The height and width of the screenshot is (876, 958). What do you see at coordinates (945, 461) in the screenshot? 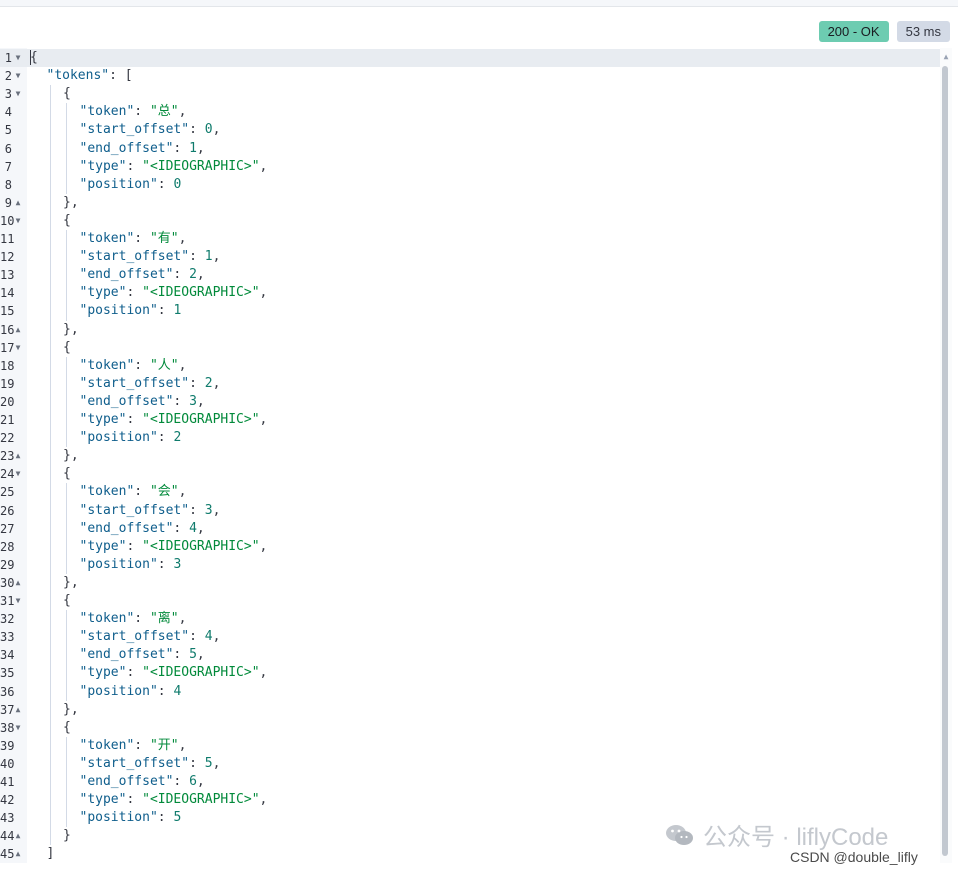
I see `scrollbar-thumb` at bounding box center [945, 461].